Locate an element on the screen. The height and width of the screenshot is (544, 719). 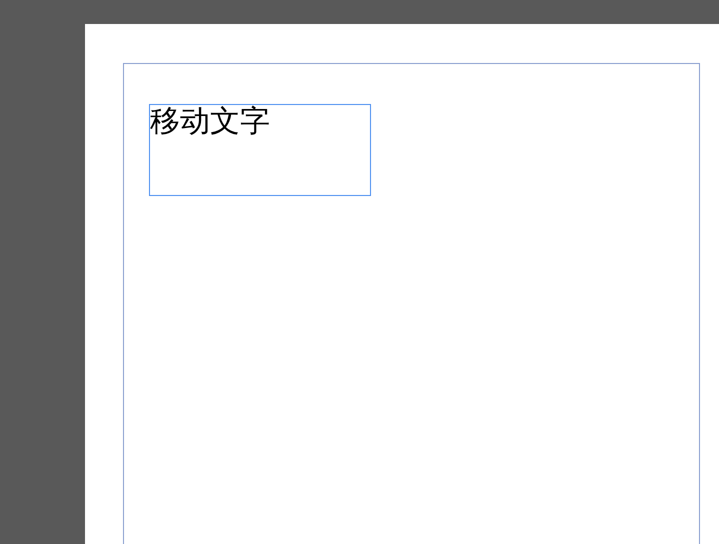
text-frame: 移动文字 is located at coordinates (260, 150).